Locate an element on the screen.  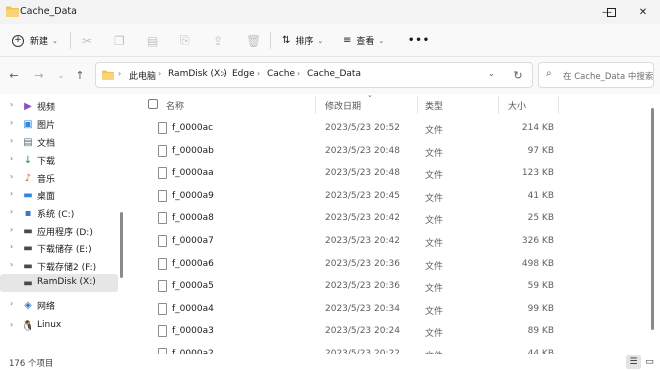
file-list-scrollbar is located at coordinates (652, 219).